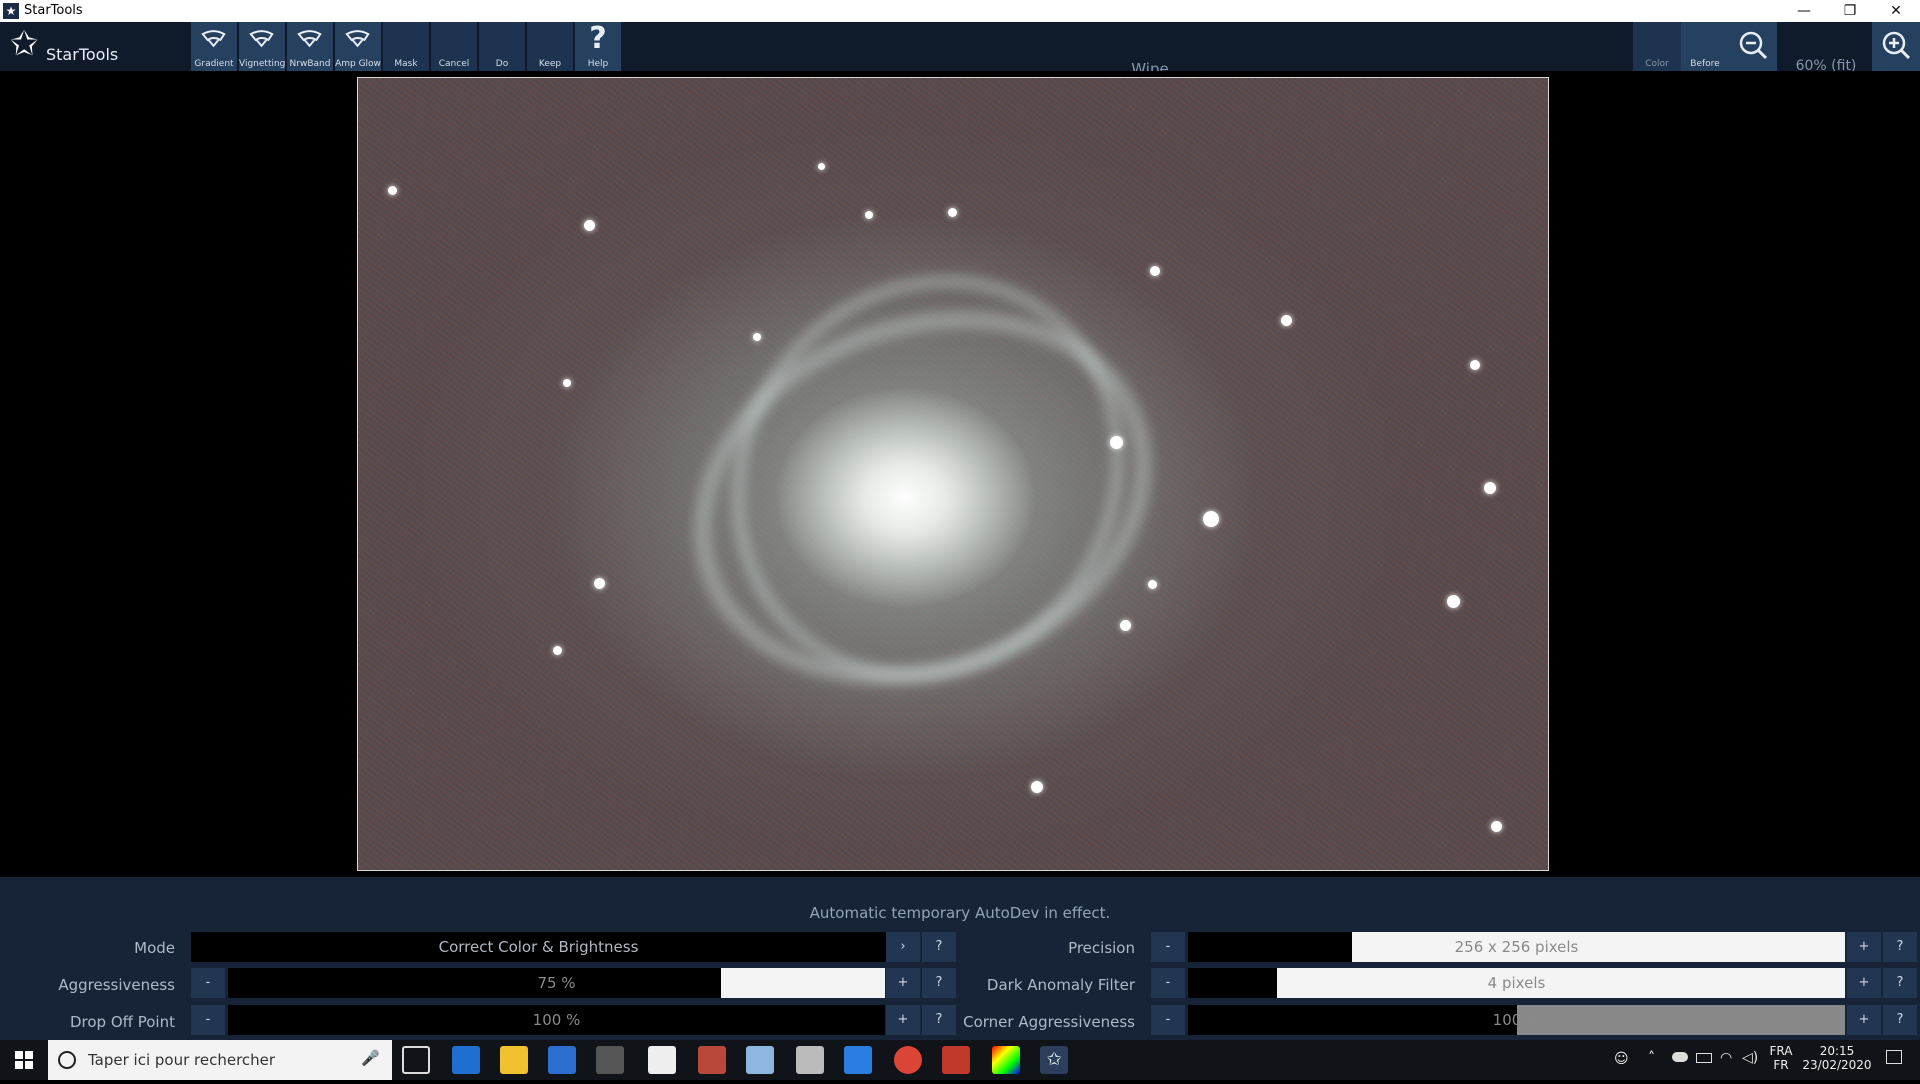  I want to click on zoom-in-icon, so click(1896, 45).